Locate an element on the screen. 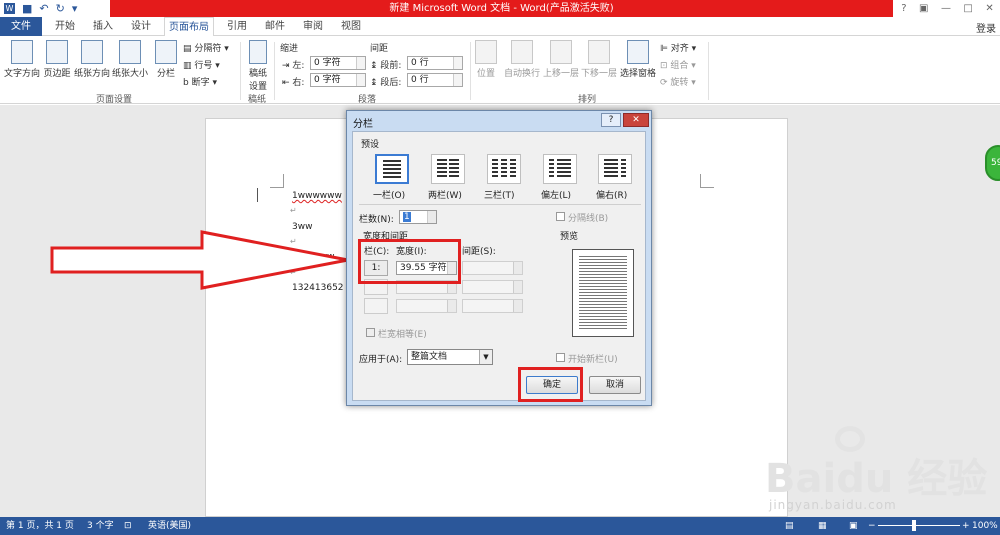 The height and width of the screenshot is (535, 1000). start-new-column-checkbox is located at coordinates (560, 357).